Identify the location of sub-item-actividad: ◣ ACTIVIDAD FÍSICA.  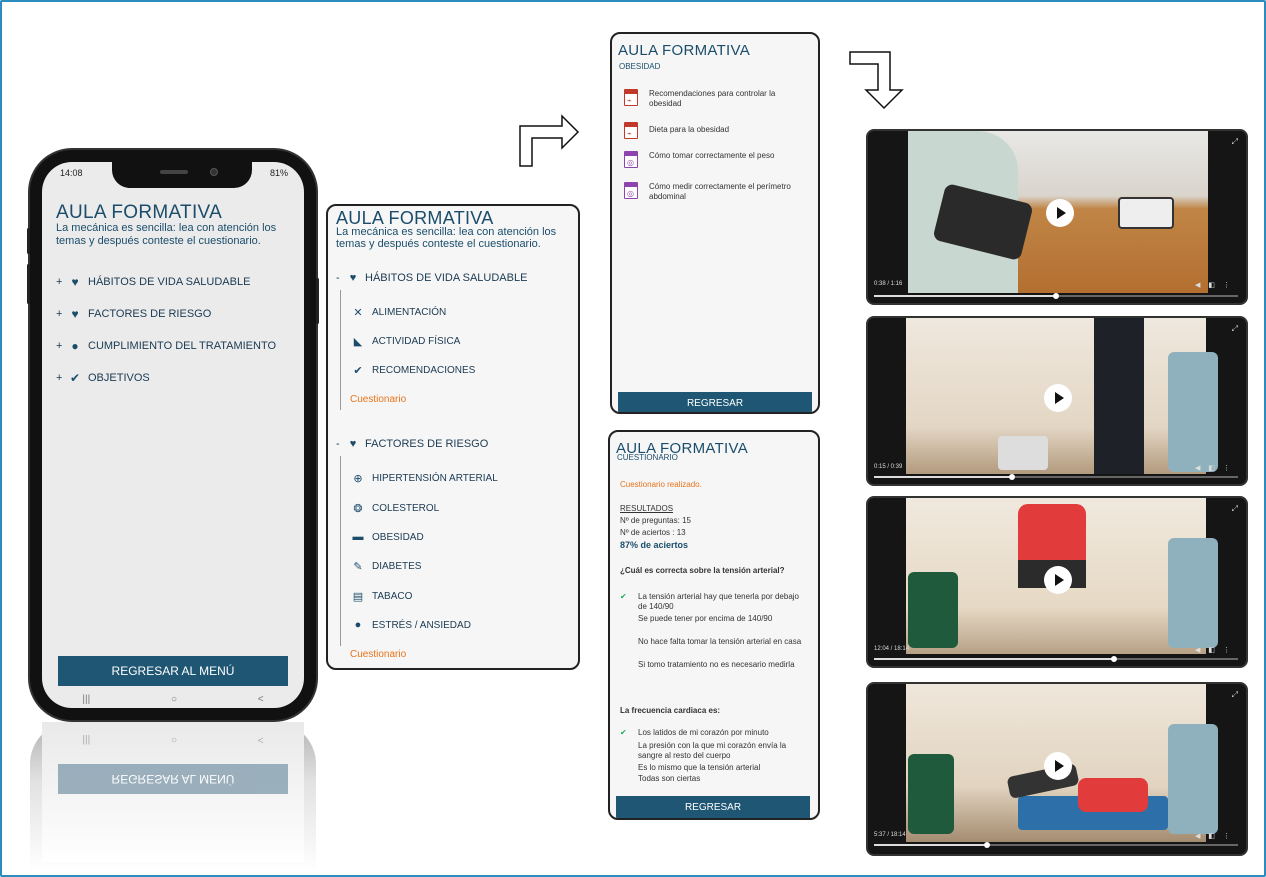
(405, 341).